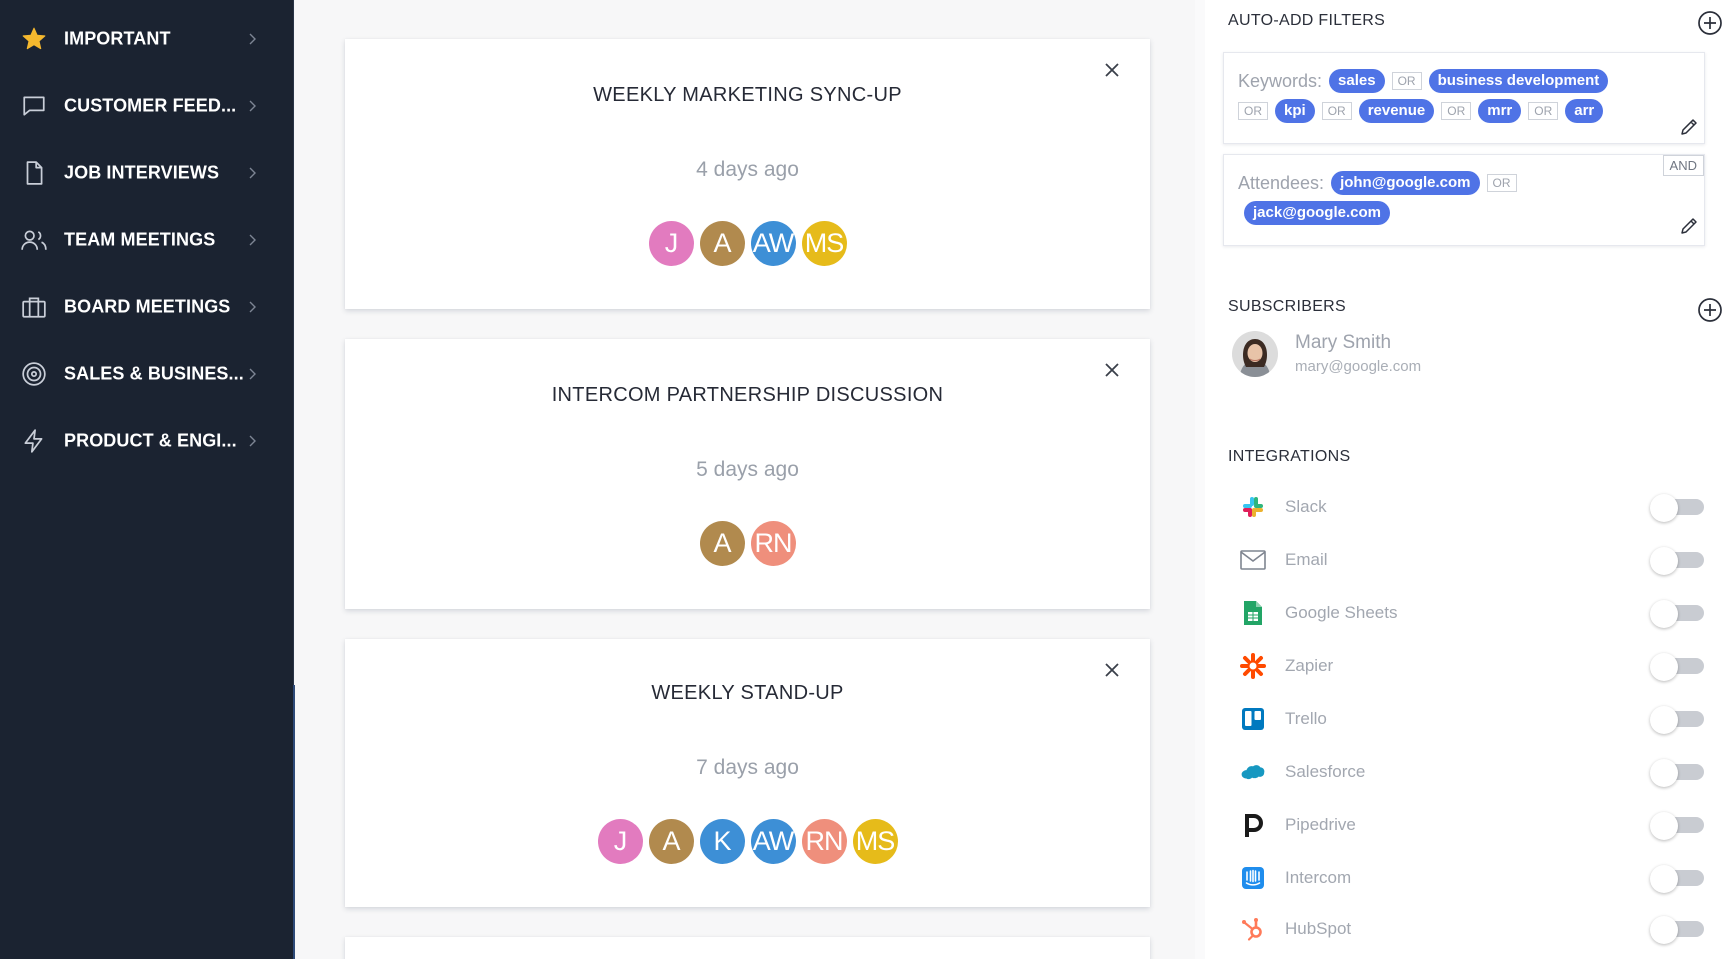  What do you see at coordinates (1253, 560) in the screenshot?
I see `email-icon` at bounding box center [1253, 560].